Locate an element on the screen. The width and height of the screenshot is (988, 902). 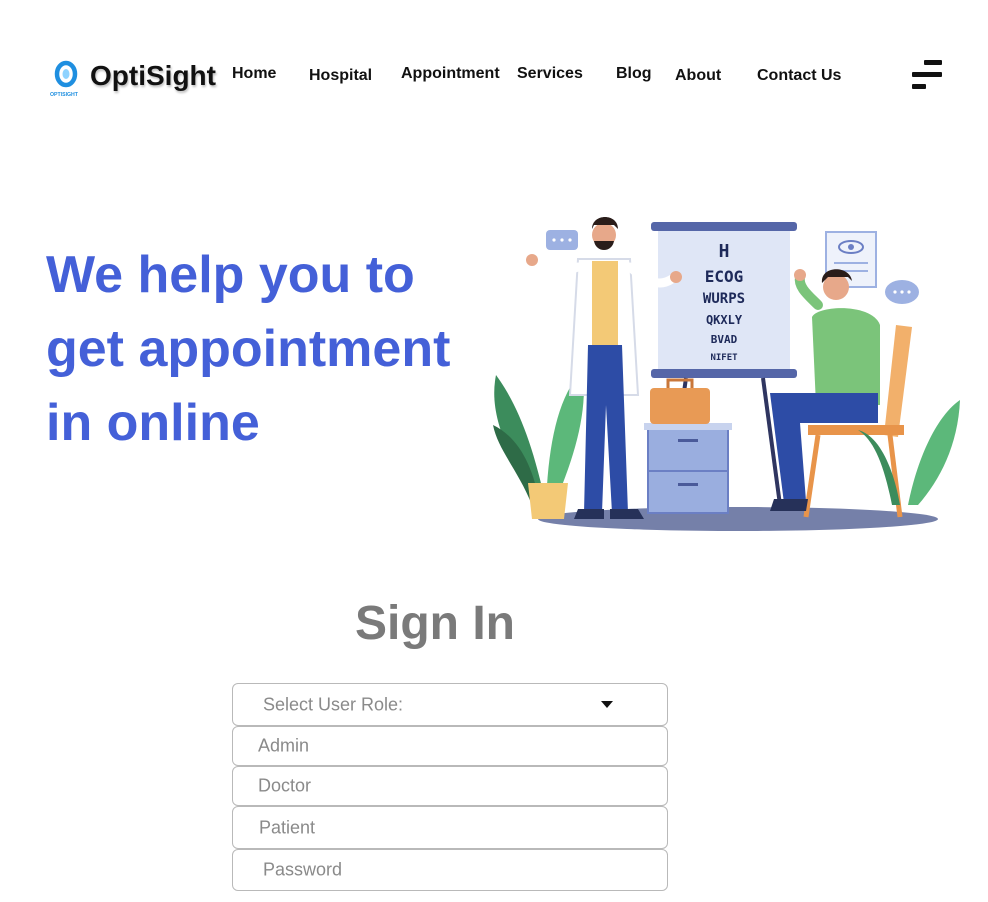
role-option-admin: Admin is located at coordinates (450, 746).